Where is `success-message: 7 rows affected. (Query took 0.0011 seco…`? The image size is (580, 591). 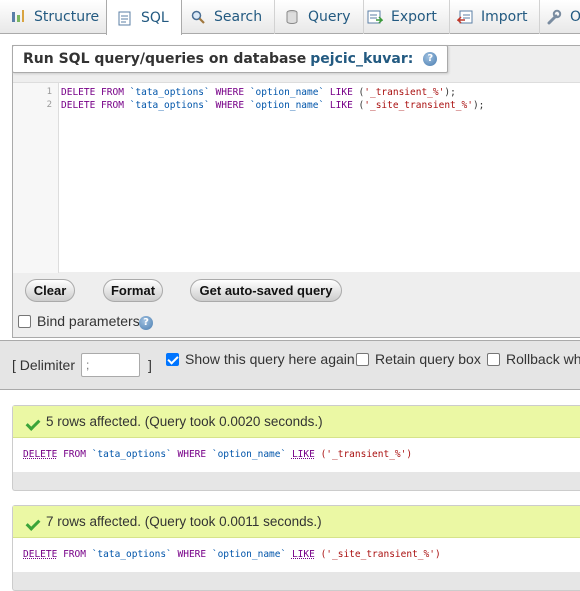
success-message: 7 rows affected. (Query took 0.0011 seco… is located at coordinates (296, 522).